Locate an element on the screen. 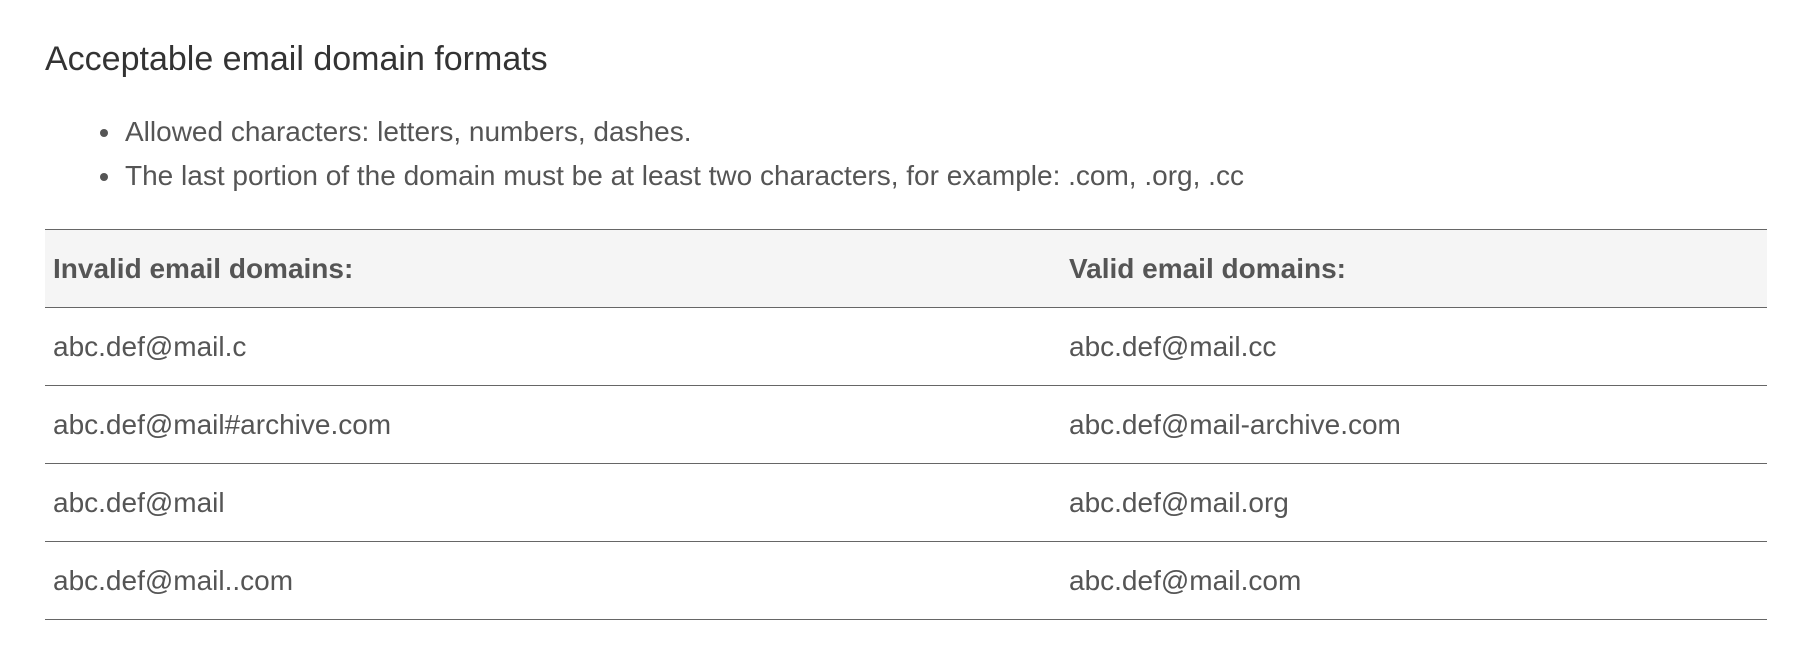 The width and height of the screenshot is (1796, 668). valid-domain-cell: abc.def@mail.cc is located at coordinates (1414, 346).